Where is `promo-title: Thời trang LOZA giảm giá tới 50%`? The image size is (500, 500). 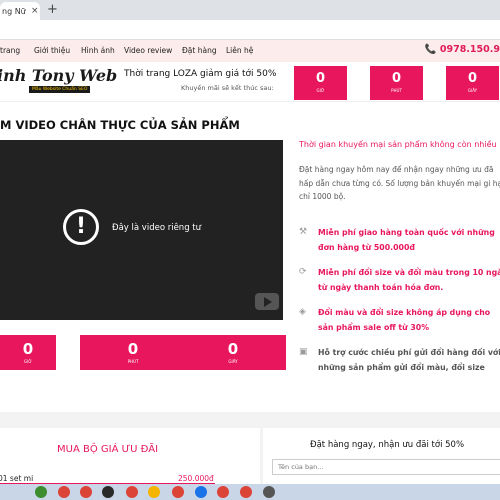 promo-title: Thời trang LOZA giảm giá tới 50% is located at coordinates (200, 74).